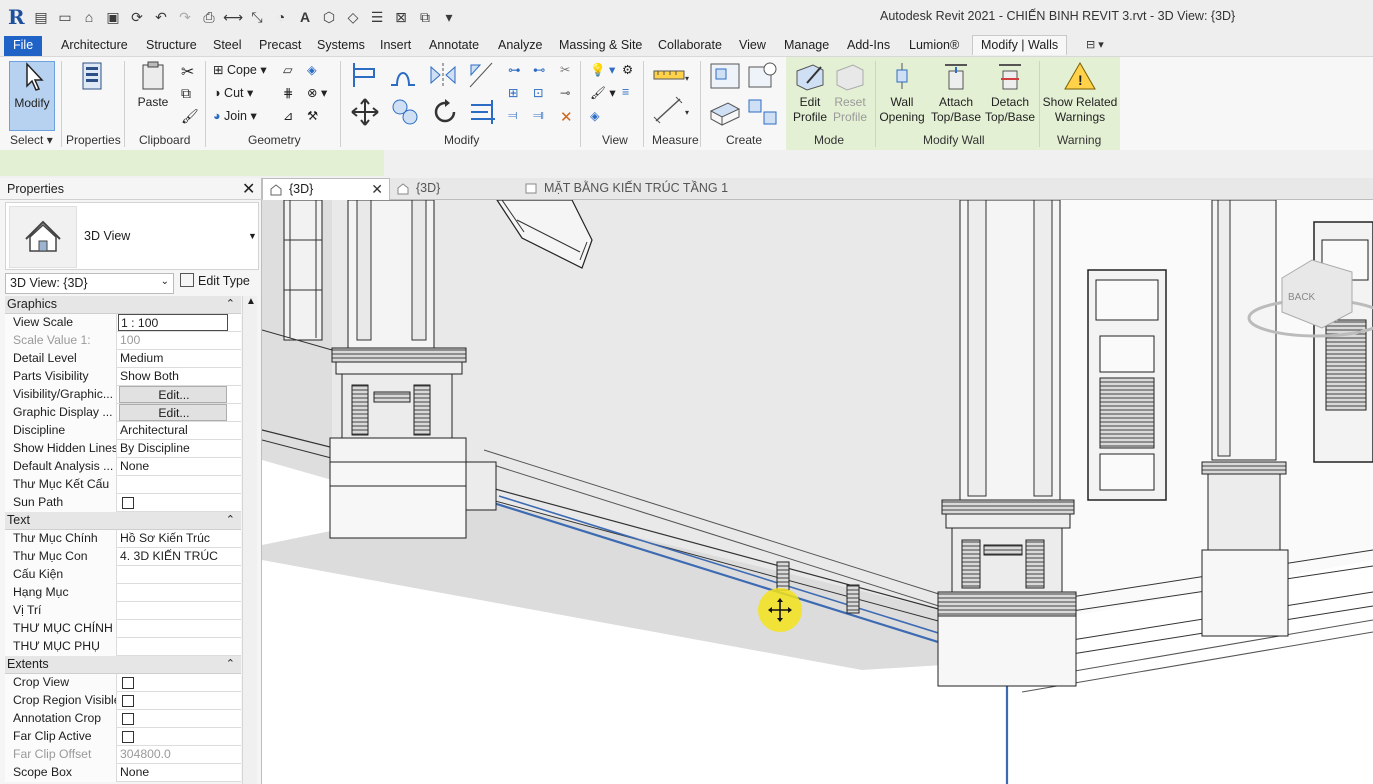  I want to click on sync-icon: ⟳, so click(137, 17).